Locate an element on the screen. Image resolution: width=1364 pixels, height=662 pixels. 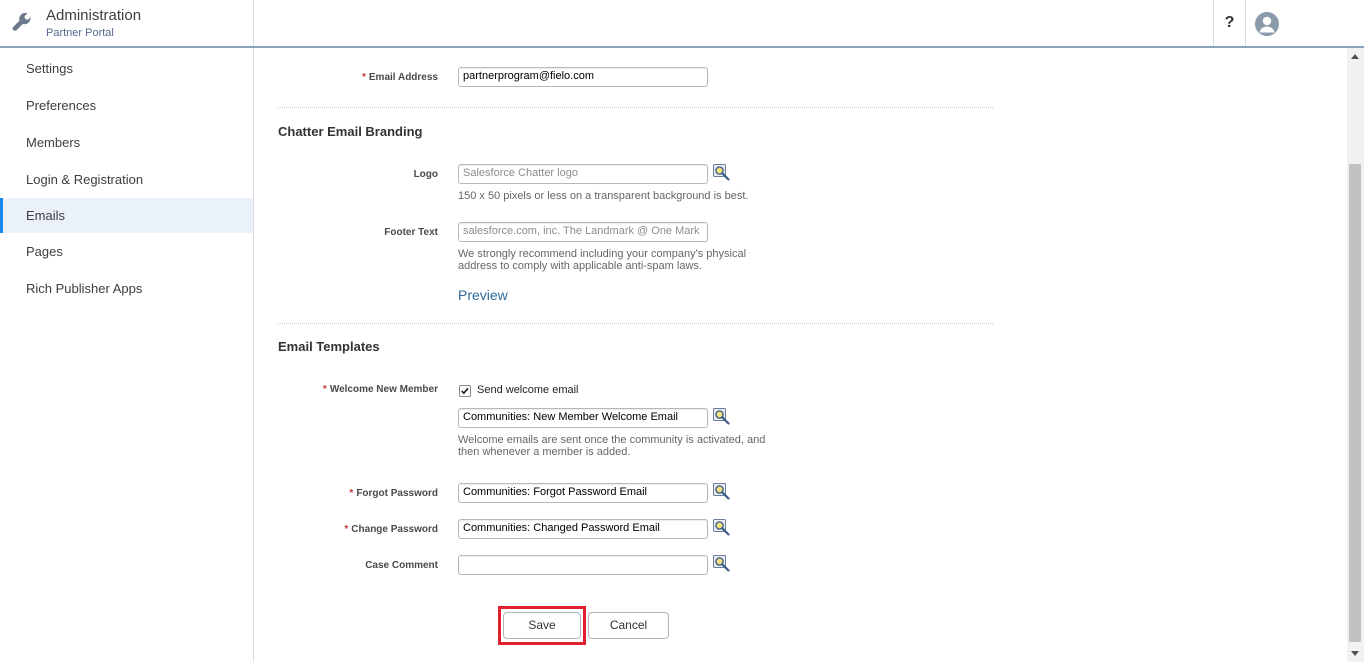
app-title: Administration is located at coordinates (94, 15).